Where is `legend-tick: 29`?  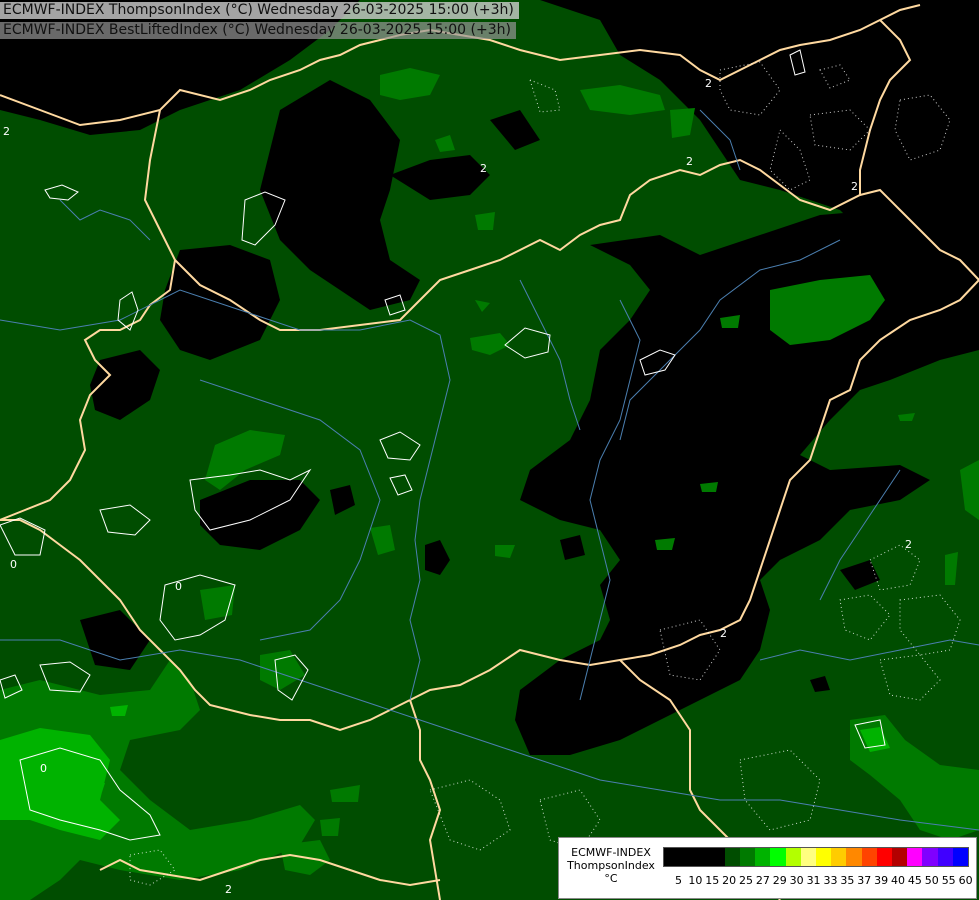 legend-tick: 29 is located at coordinates (779, 880).